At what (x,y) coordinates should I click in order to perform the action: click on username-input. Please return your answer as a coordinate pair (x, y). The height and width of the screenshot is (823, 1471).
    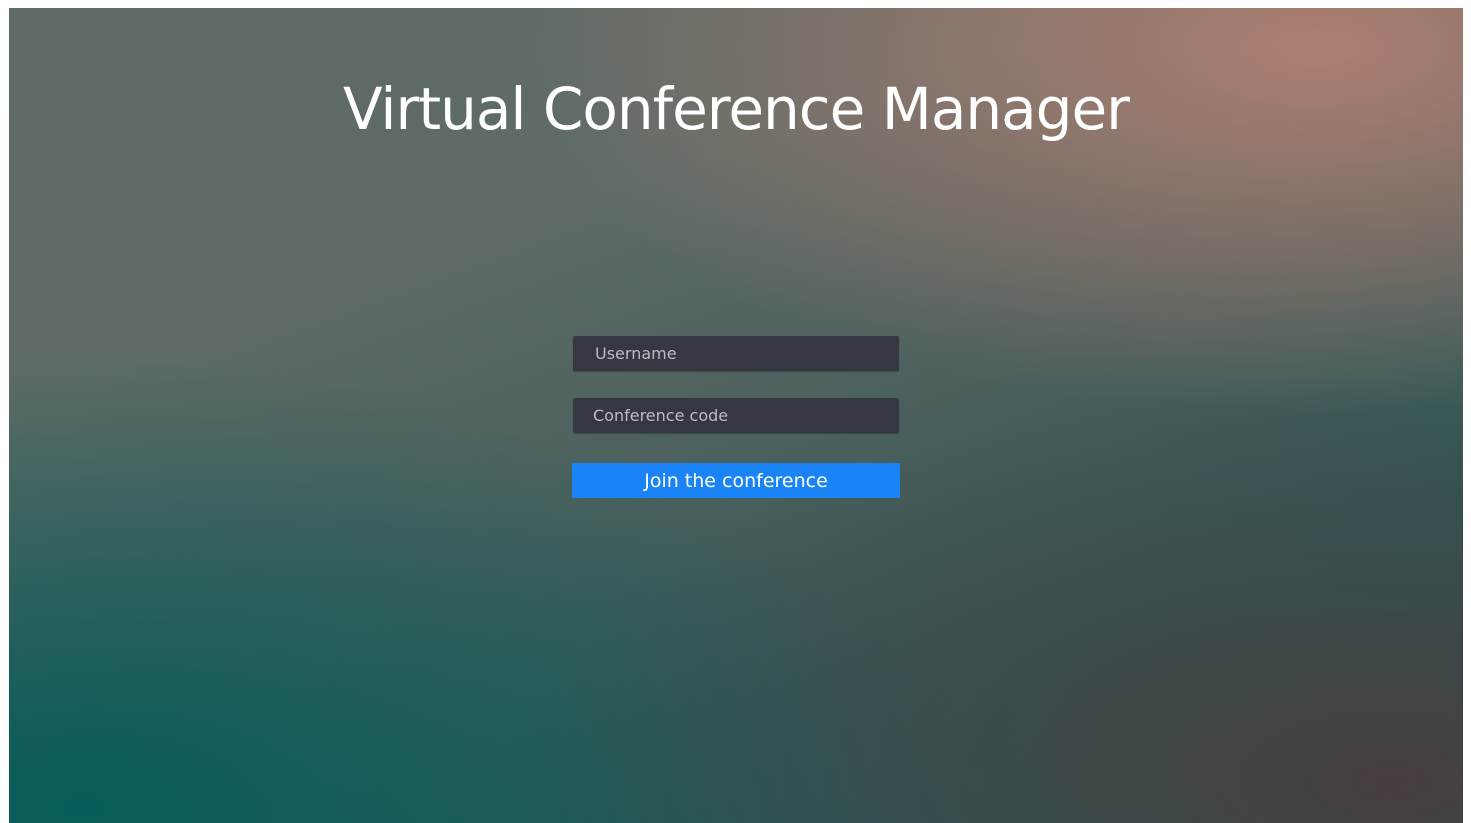
    Looking at the image, I should click on (736, 353).